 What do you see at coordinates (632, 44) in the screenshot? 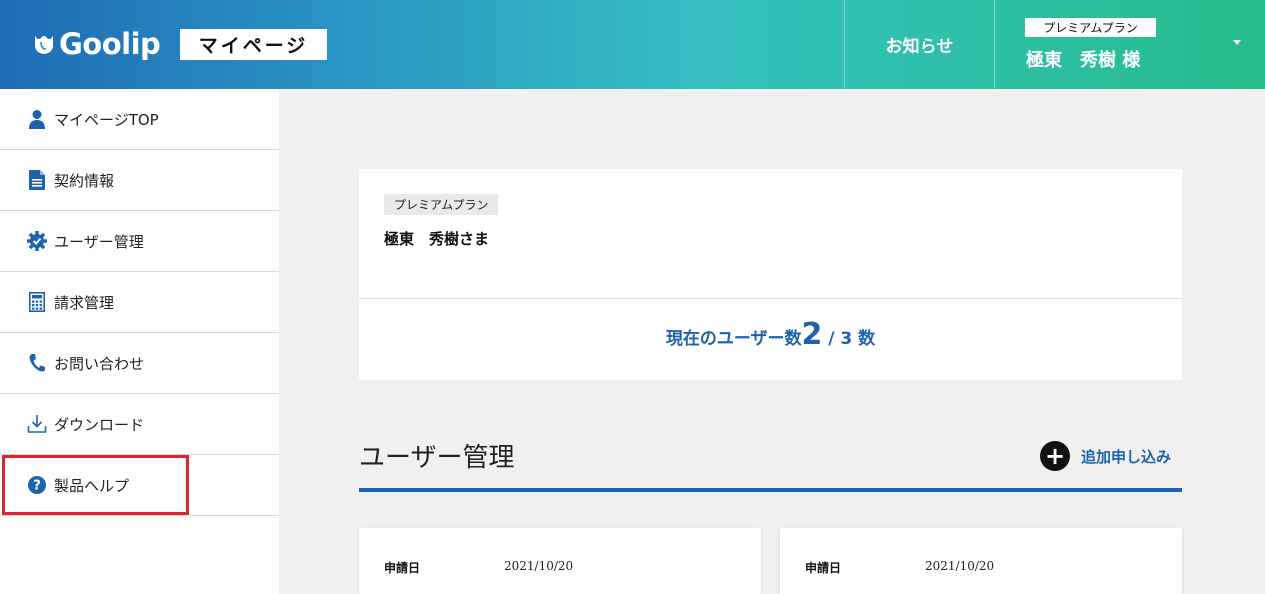
I see `top-header: Goolip マイページ お知らせ プレミアムプラン 極東 秀樹 様` at bounding box center [632, 44].